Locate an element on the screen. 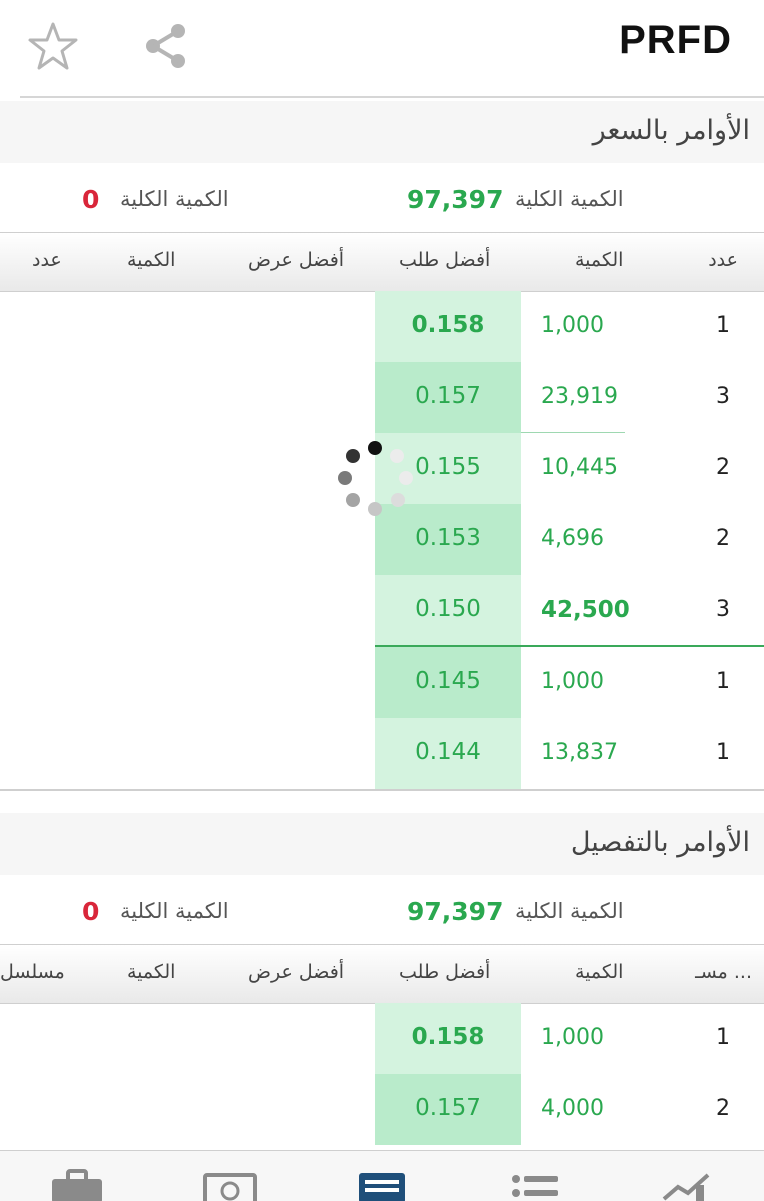 The image size is (764, 1201). orderbook-detail-table: 0.158 1,000 1 0.157 4,000 2 is located at coordinates (382, 1076).